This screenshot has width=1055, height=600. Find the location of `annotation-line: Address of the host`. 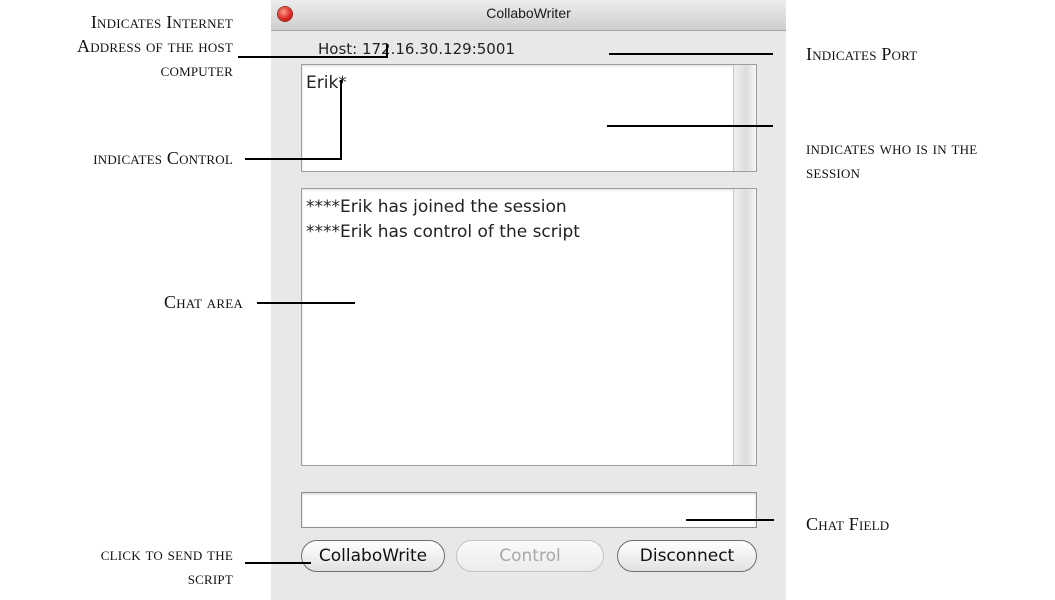

annotation-line: Address of the host is located at coordinates (155, 46).